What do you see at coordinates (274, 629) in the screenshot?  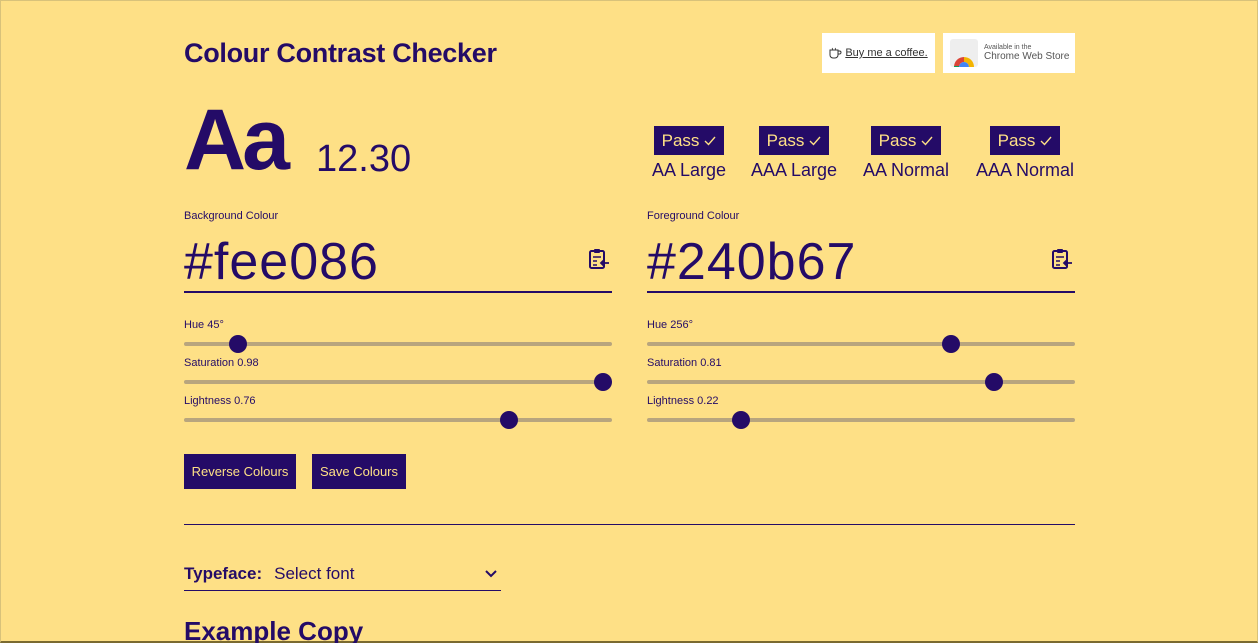 I see `example-copy-heading: Example Copy` at bounding box center [274, 629].